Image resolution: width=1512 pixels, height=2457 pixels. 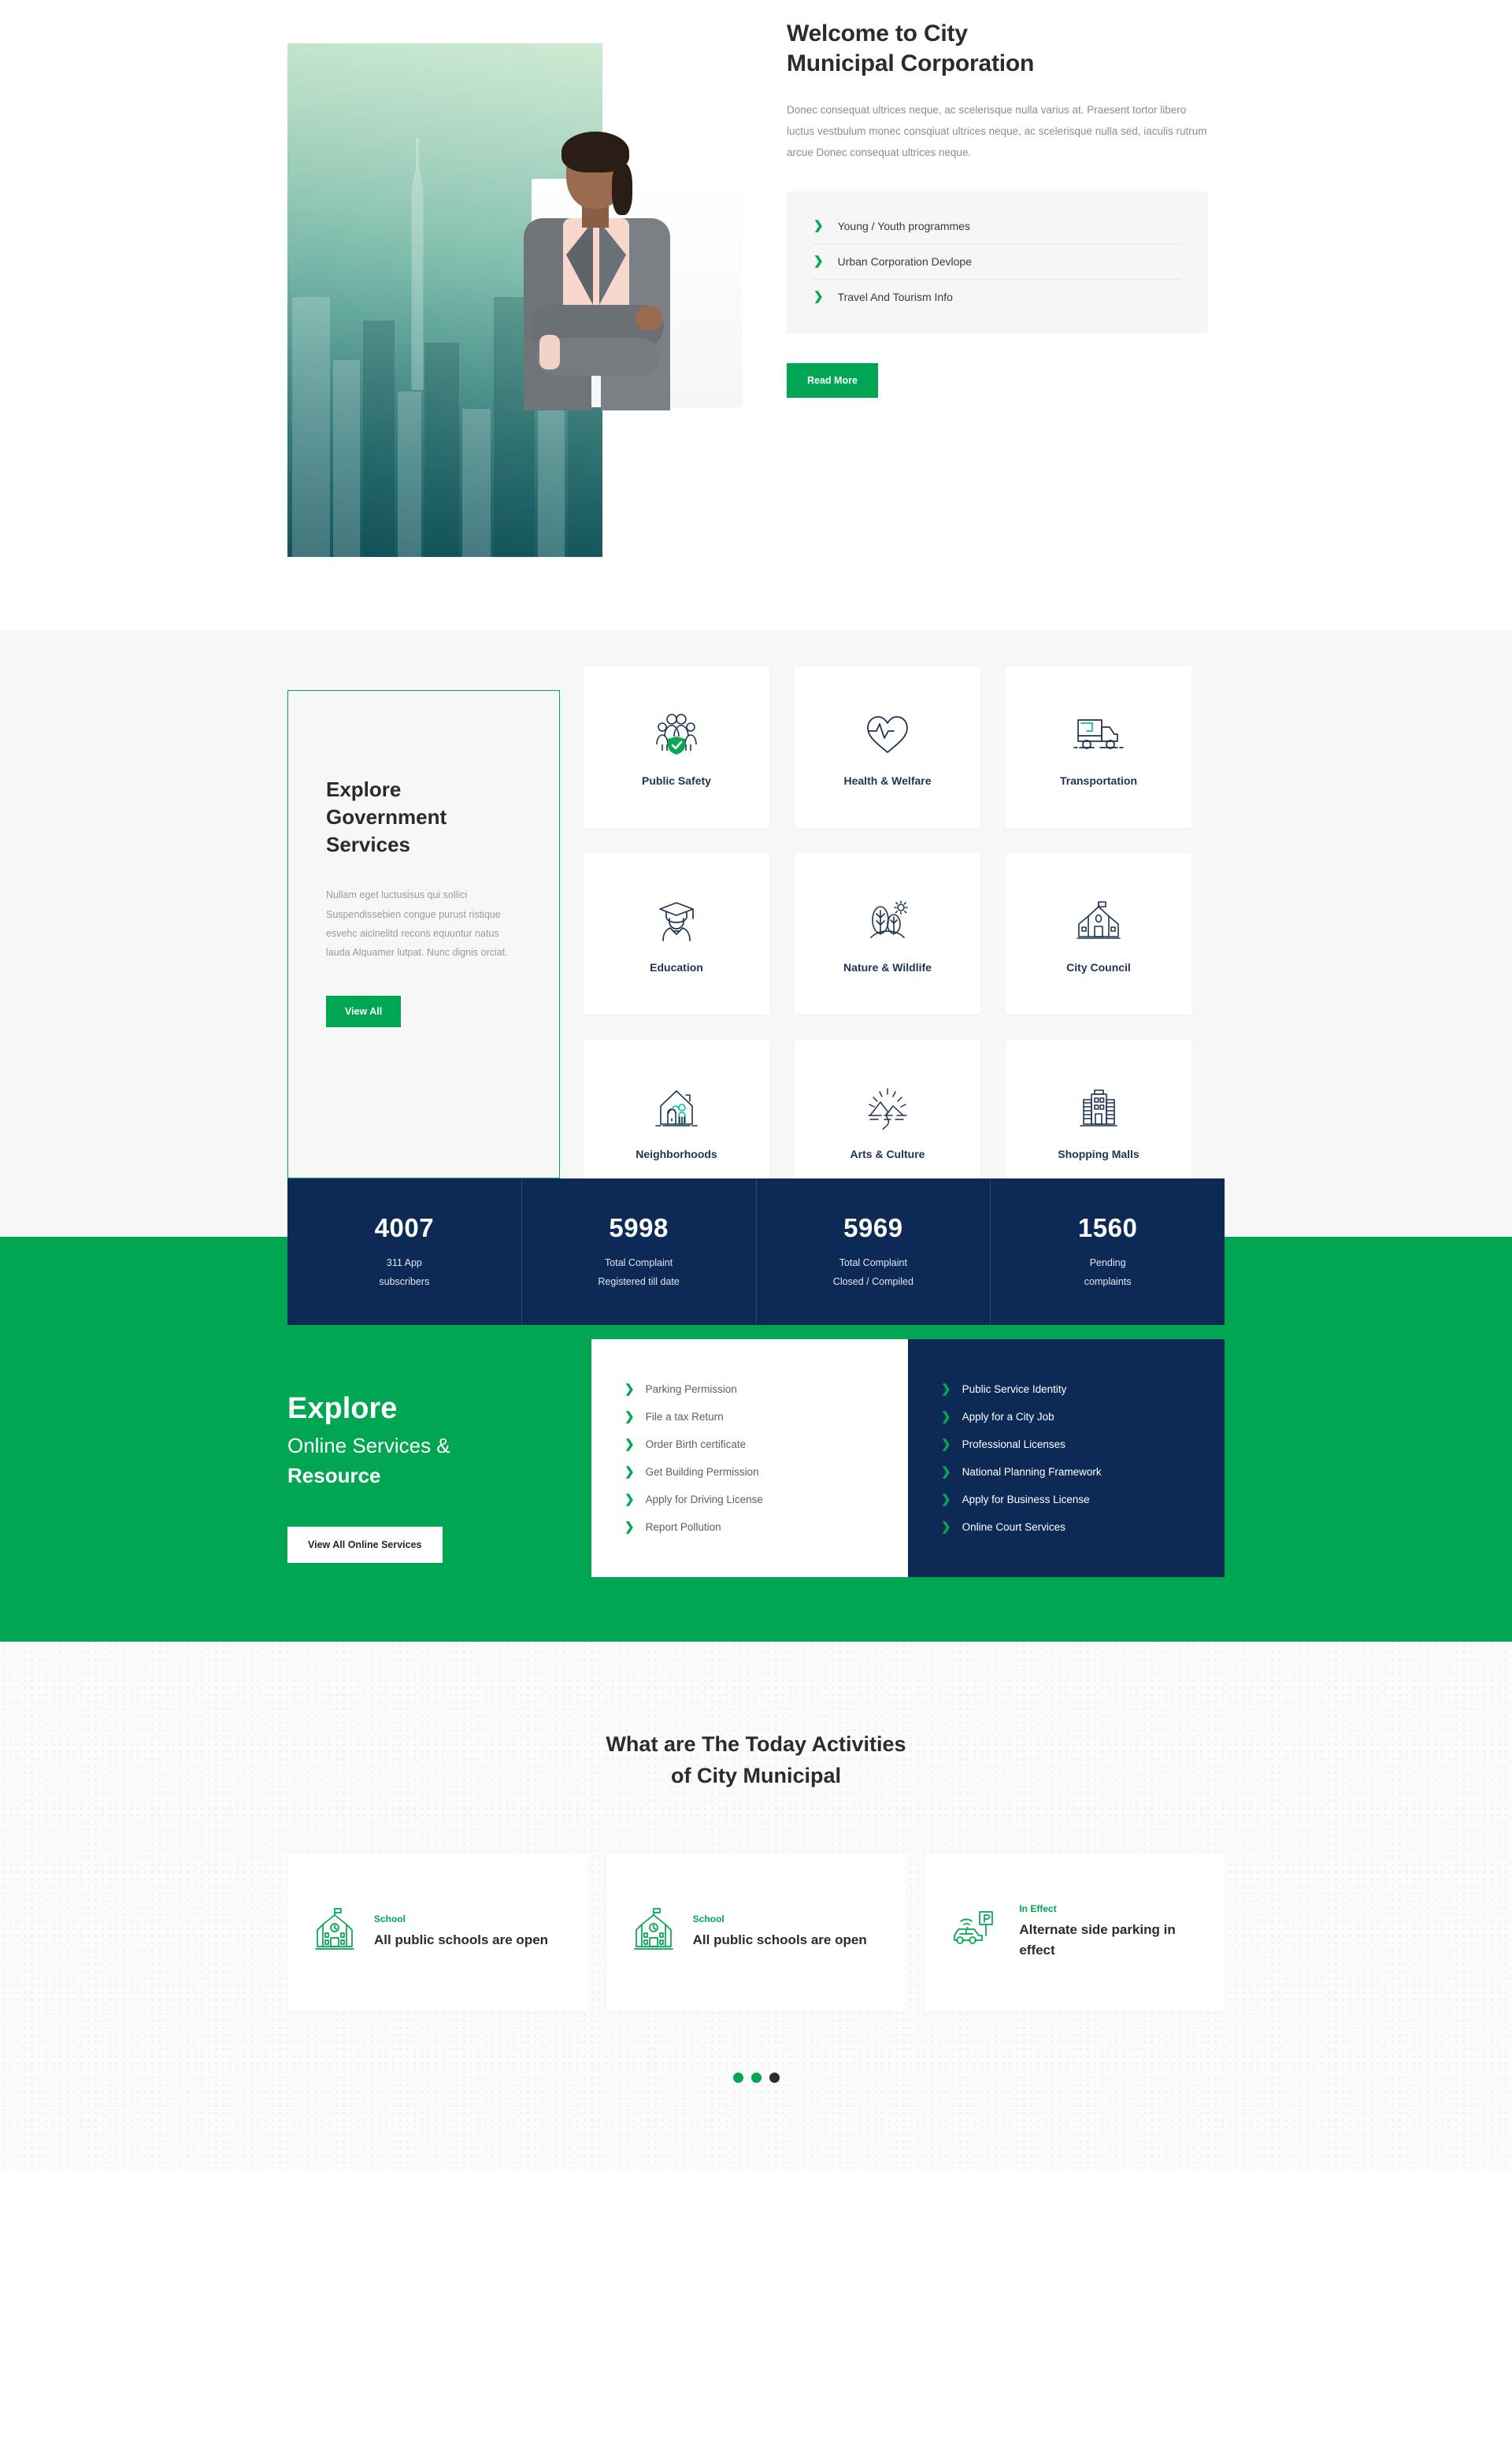 I want to click on explore-services-title: Explore Government Services, so click(x=386, y=817).